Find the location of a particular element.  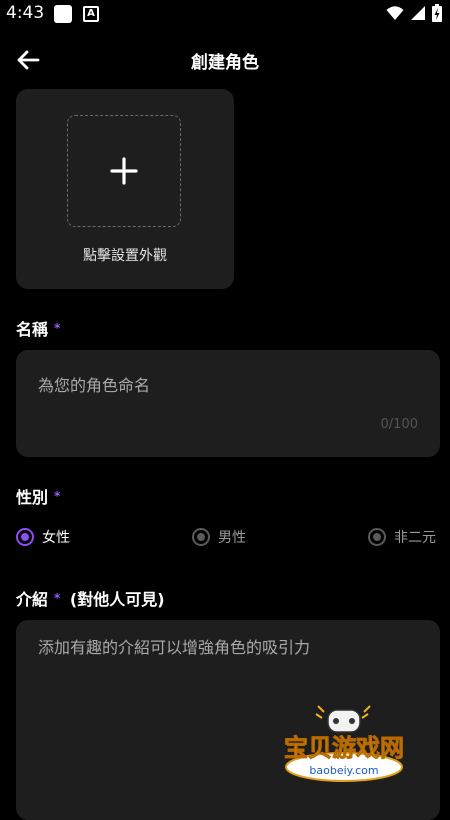

avatar-label: 點擊設置外觀 is located at coordinates (125, 256).